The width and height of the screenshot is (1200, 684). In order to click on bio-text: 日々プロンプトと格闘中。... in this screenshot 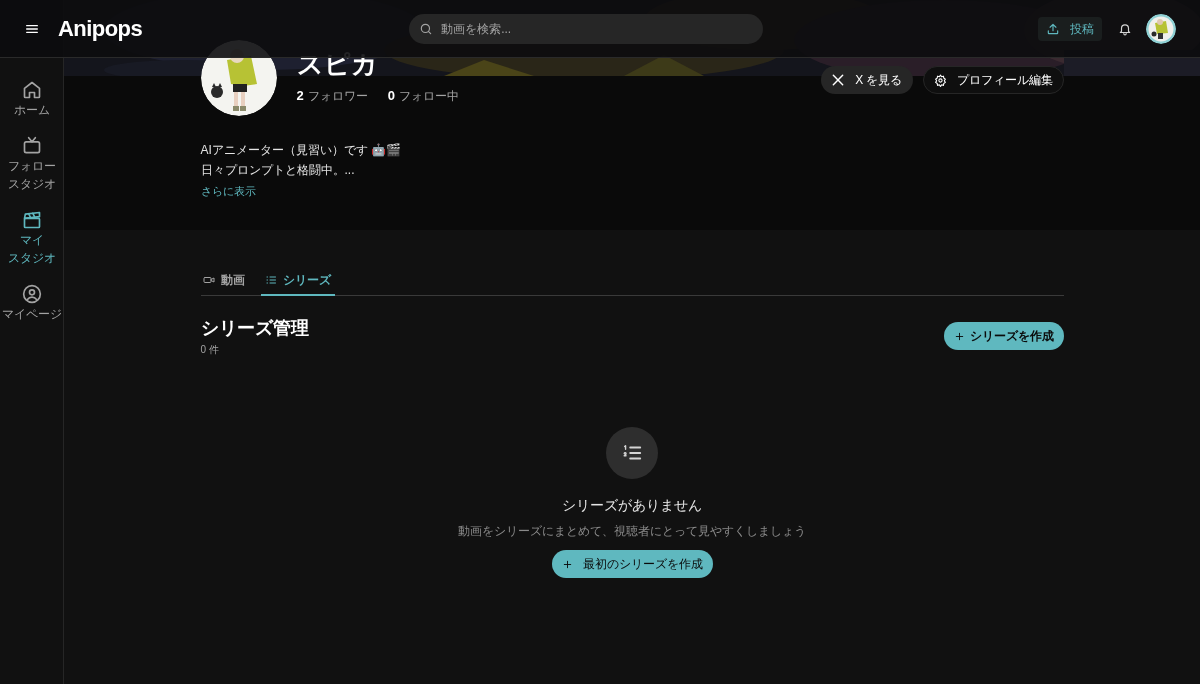, I will do `click(278, 170)`.